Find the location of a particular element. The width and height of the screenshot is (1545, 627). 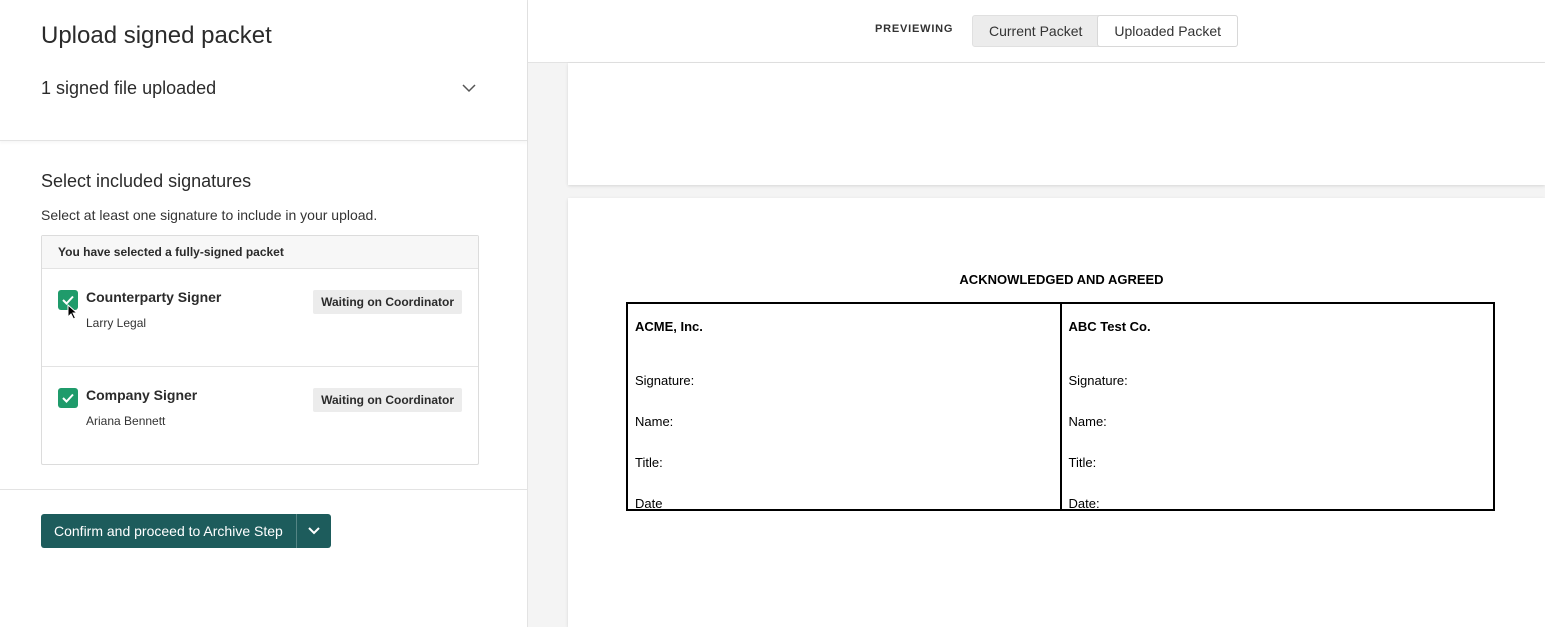

tab-uploaded-packet: Uploaded Packet is located at coordinates (1168, 31).